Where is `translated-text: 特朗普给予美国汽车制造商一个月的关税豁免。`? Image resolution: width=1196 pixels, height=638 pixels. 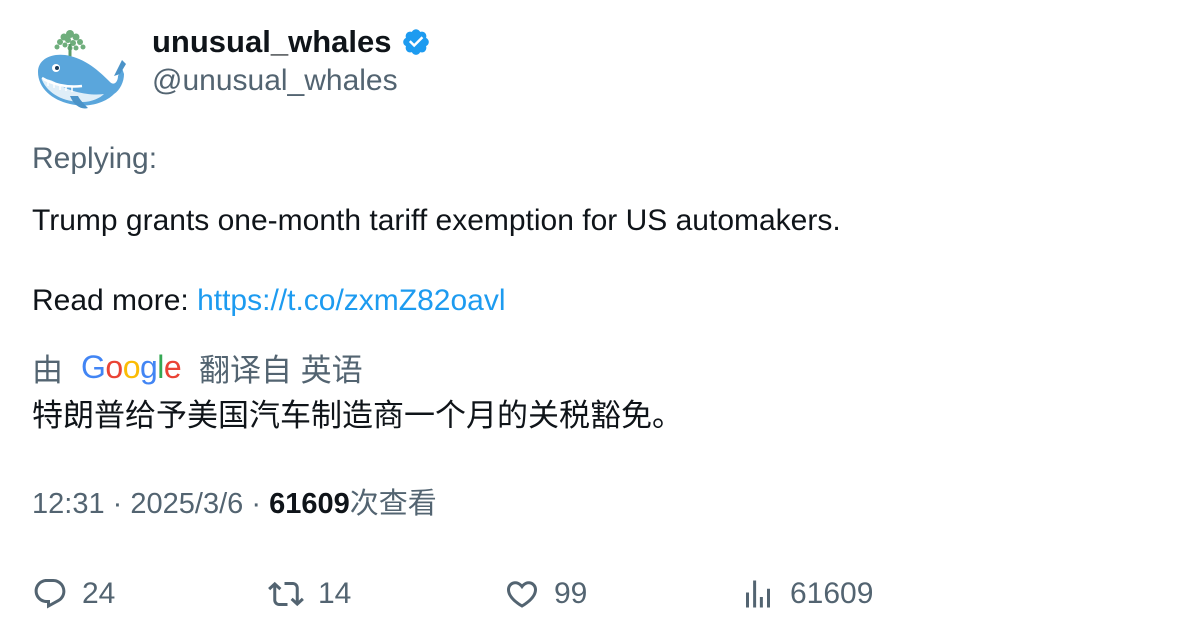 translated-text: 特朗普给予美国汽车制造商一个月的关税豁免。 is located at coordinates (357, 415).